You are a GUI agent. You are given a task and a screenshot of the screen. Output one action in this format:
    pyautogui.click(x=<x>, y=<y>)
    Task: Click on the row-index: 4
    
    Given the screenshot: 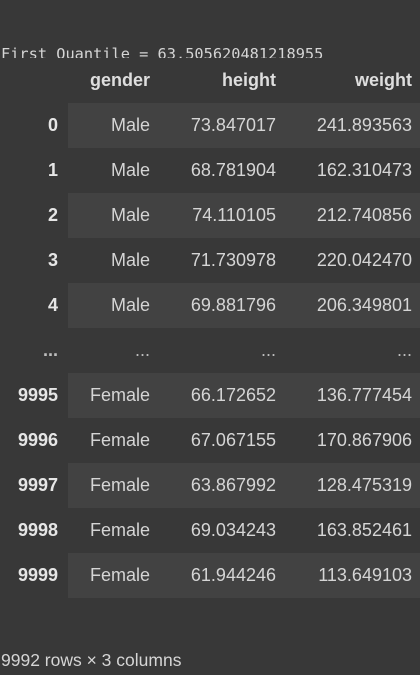 What is the action you would take?
    pyautogui.click(x=34, y=305)
    